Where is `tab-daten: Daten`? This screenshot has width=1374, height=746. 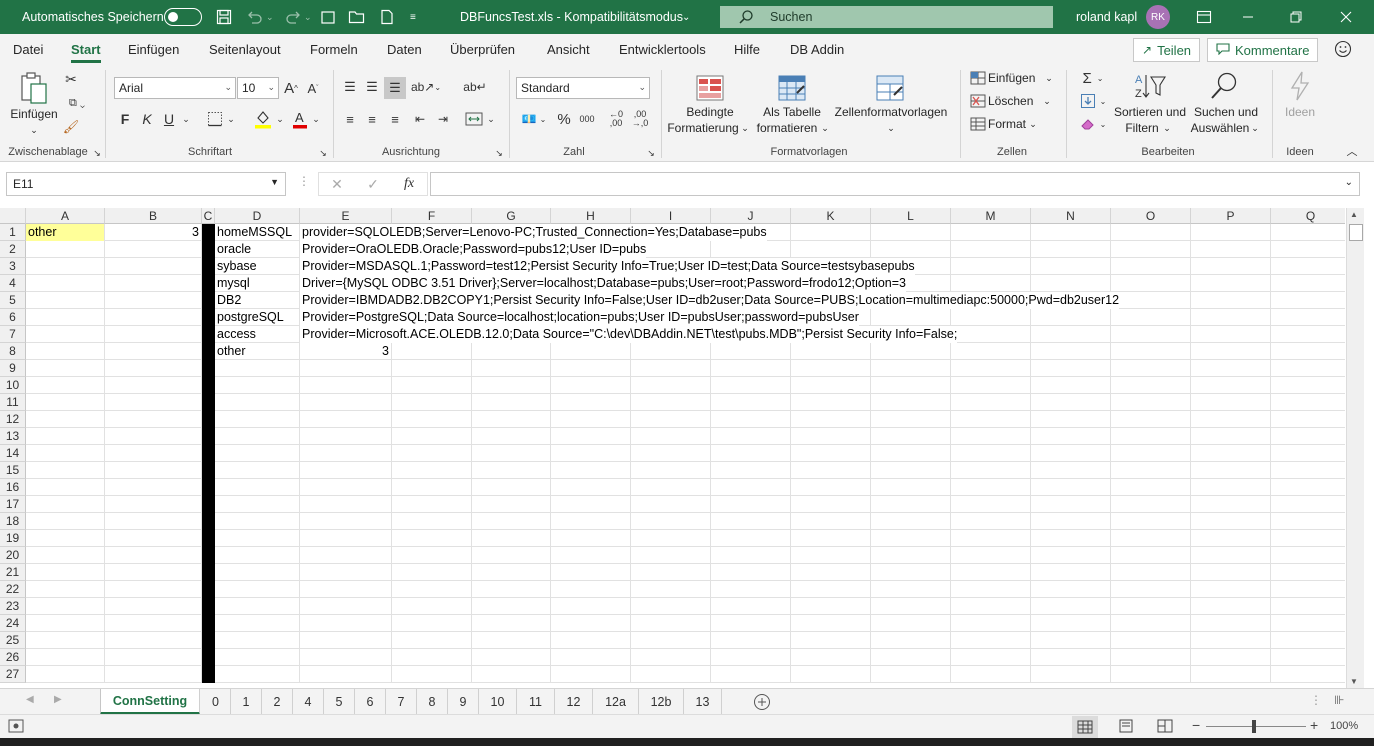 tab-daten: Daten is located at coordinates (404, 49).